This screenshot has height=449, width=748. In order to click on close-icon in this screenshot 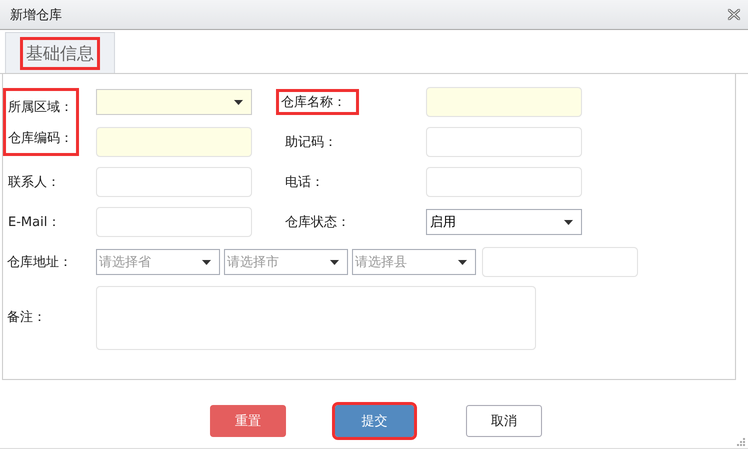, I will do `click(734, 14)`.